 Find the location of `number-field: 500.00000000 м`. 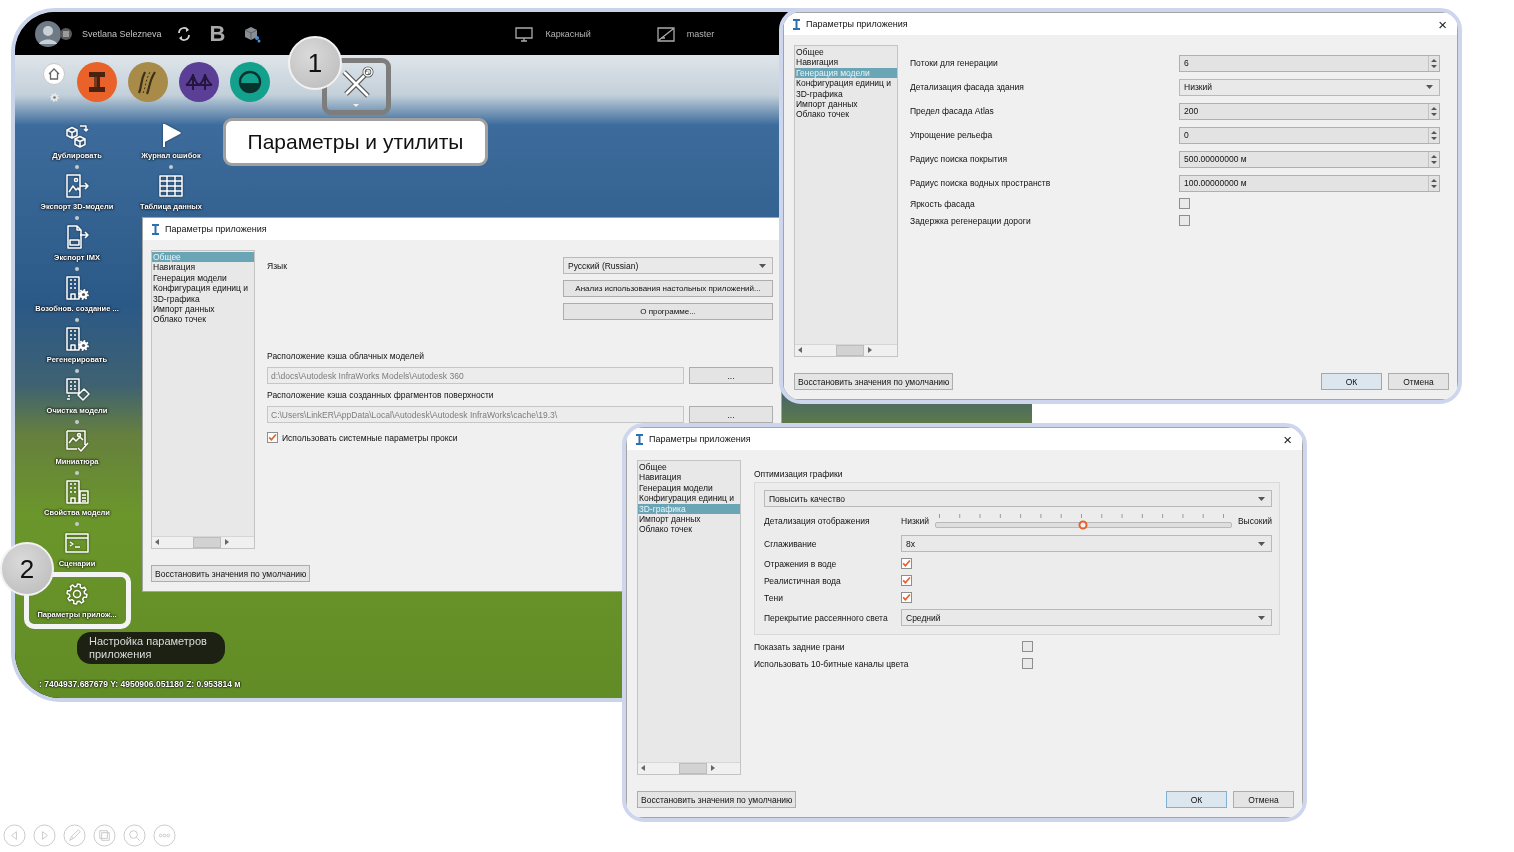

number-field: 500.00000000 м is located at coordinates (1309, 159).